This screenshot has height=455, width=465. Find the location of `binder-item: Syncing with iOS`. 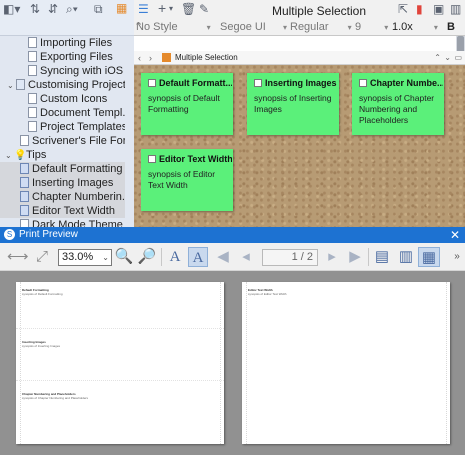

binder-item: Syncing with iOS is located at coordinates (62, 71).